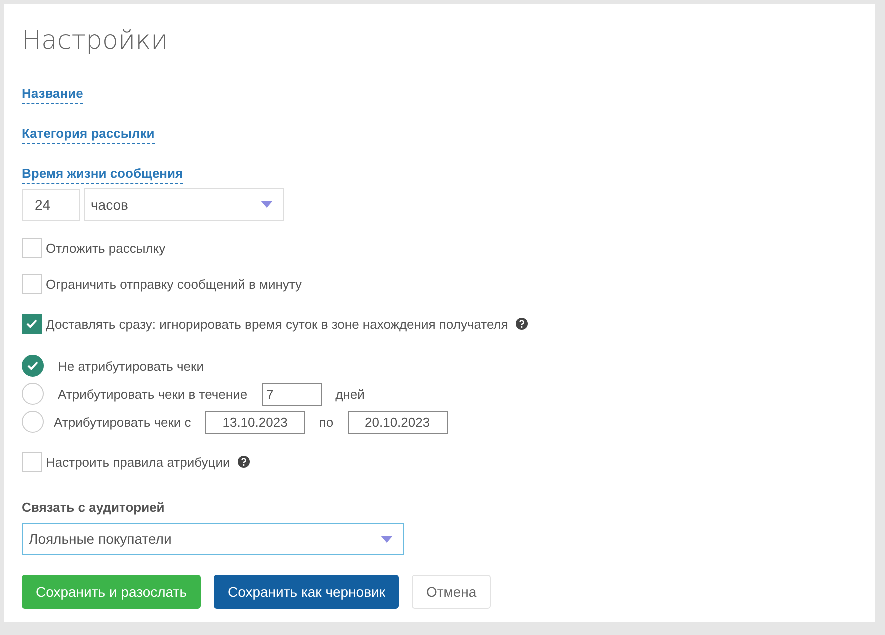 Image resolution: width=885 pixels, height=635 pixels. What do you see at coordinates (51, 204) in the screenshot?
I see `lifetime-input: 24` at bounding box center [51, 204].